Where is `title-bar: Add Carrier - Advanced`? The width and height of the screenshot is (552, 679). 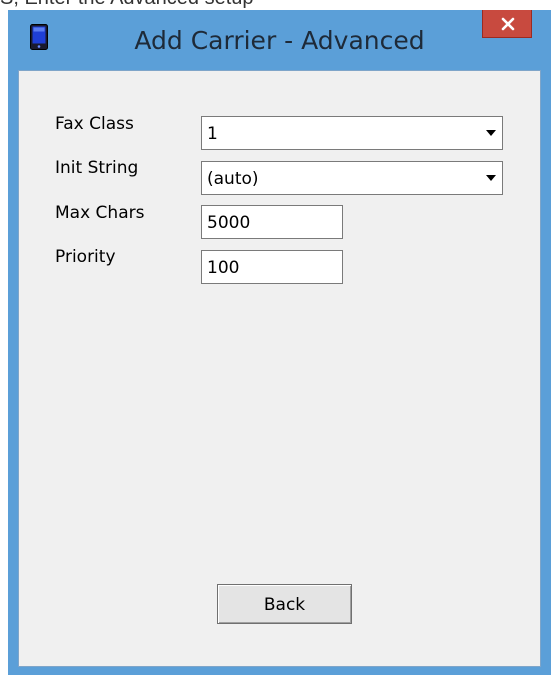 title-bar: Add Carrier - Advanced is located at coordinates (279, 40).